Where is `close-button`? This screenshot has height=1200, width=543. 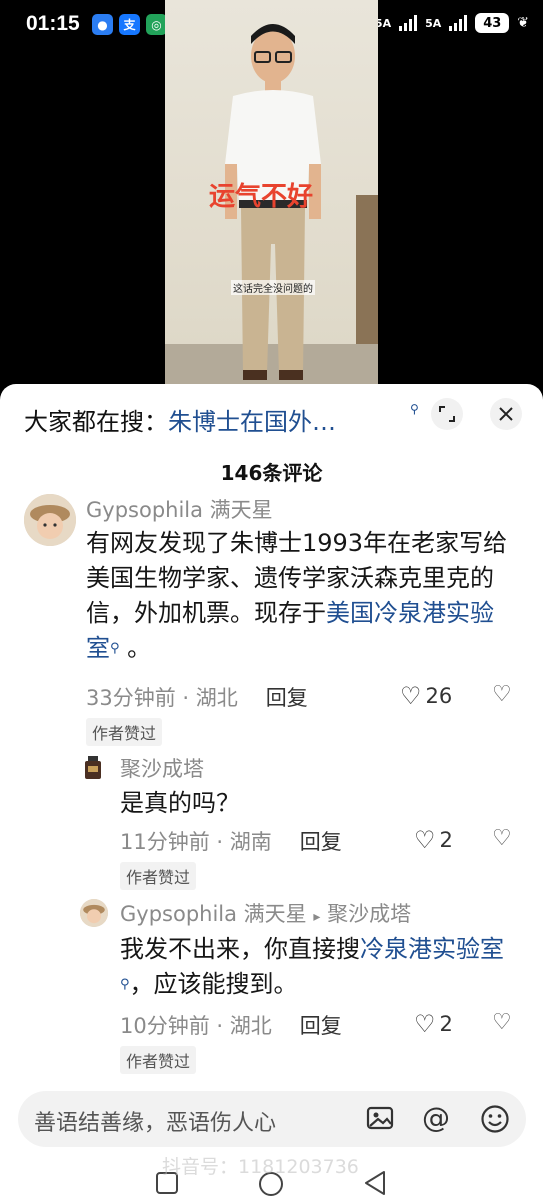
close-button is located at coordinates (506, 414).